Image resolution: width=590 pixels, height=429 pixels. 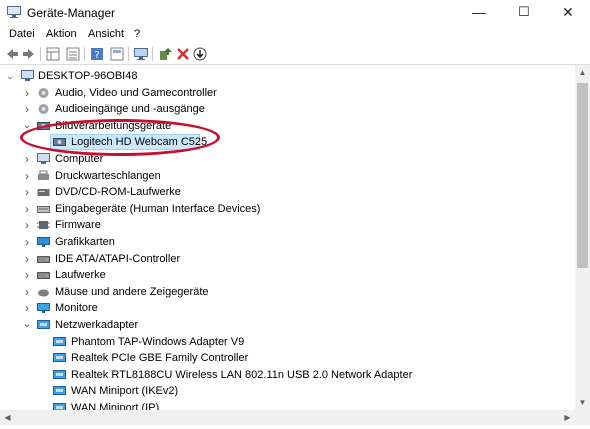 I want to click on close-button: ✕, so click(x=568, y=12).